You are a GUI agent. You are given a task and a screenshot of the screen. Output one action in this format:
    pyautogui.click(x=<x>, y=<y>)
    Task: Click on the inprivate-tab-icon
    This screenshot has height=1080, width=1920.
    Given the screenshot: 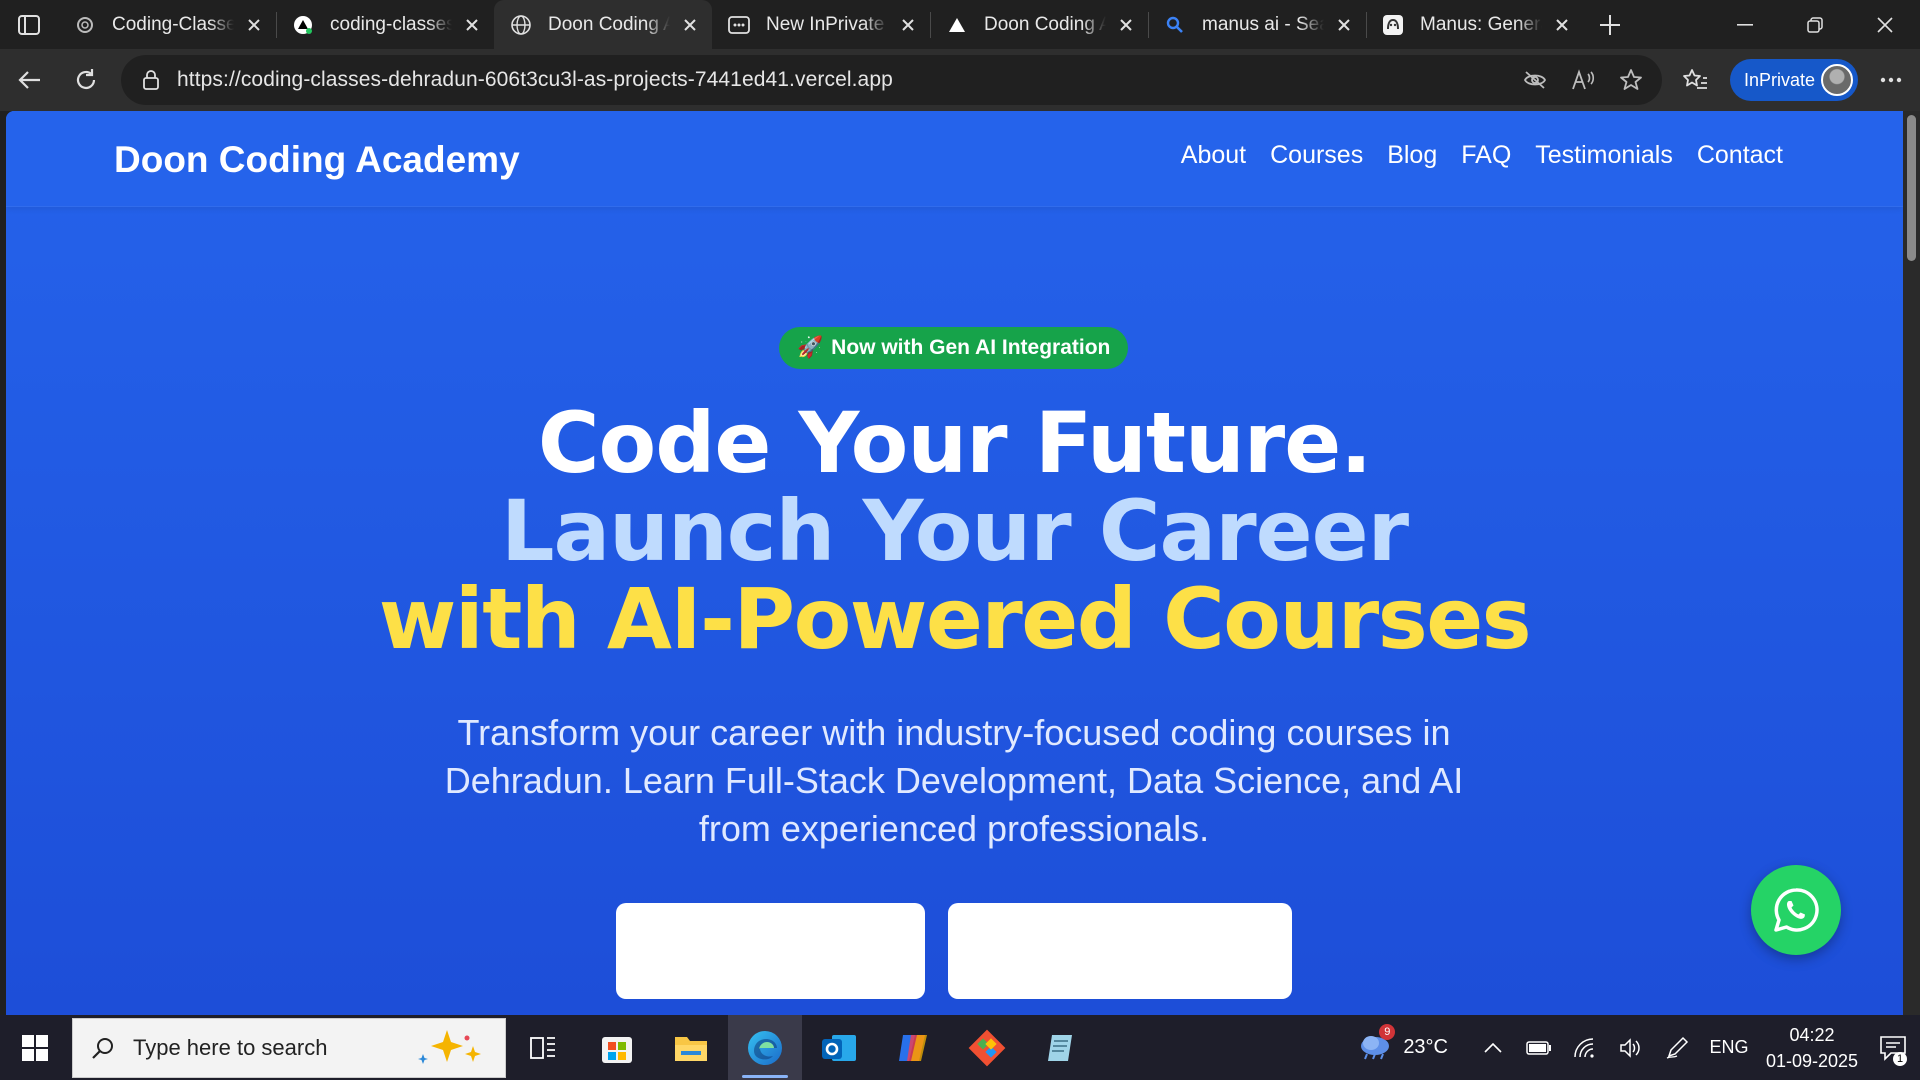 What is the action you would take?
    pyautogui.click(x=739, y=25)
    